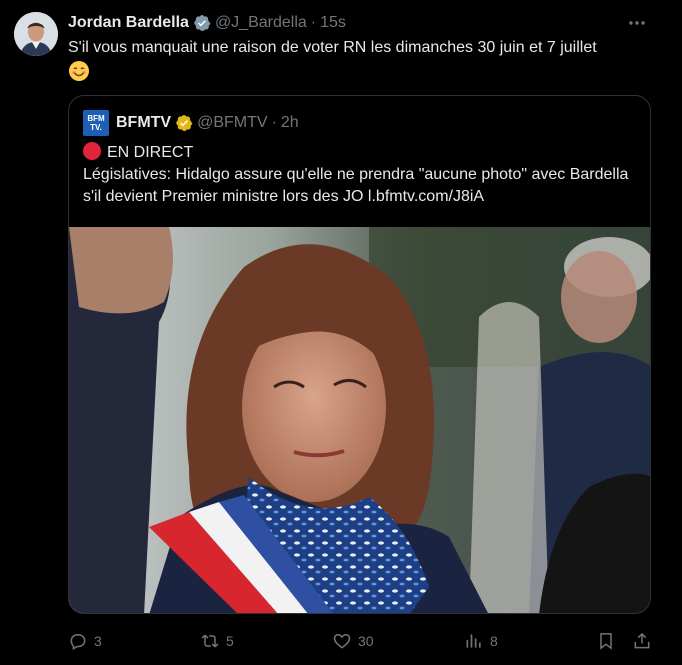  What do you see at coordinates (92, 151) in the screenshot?
I see `live-red-circle-icon` at bounding box center [92, 151].